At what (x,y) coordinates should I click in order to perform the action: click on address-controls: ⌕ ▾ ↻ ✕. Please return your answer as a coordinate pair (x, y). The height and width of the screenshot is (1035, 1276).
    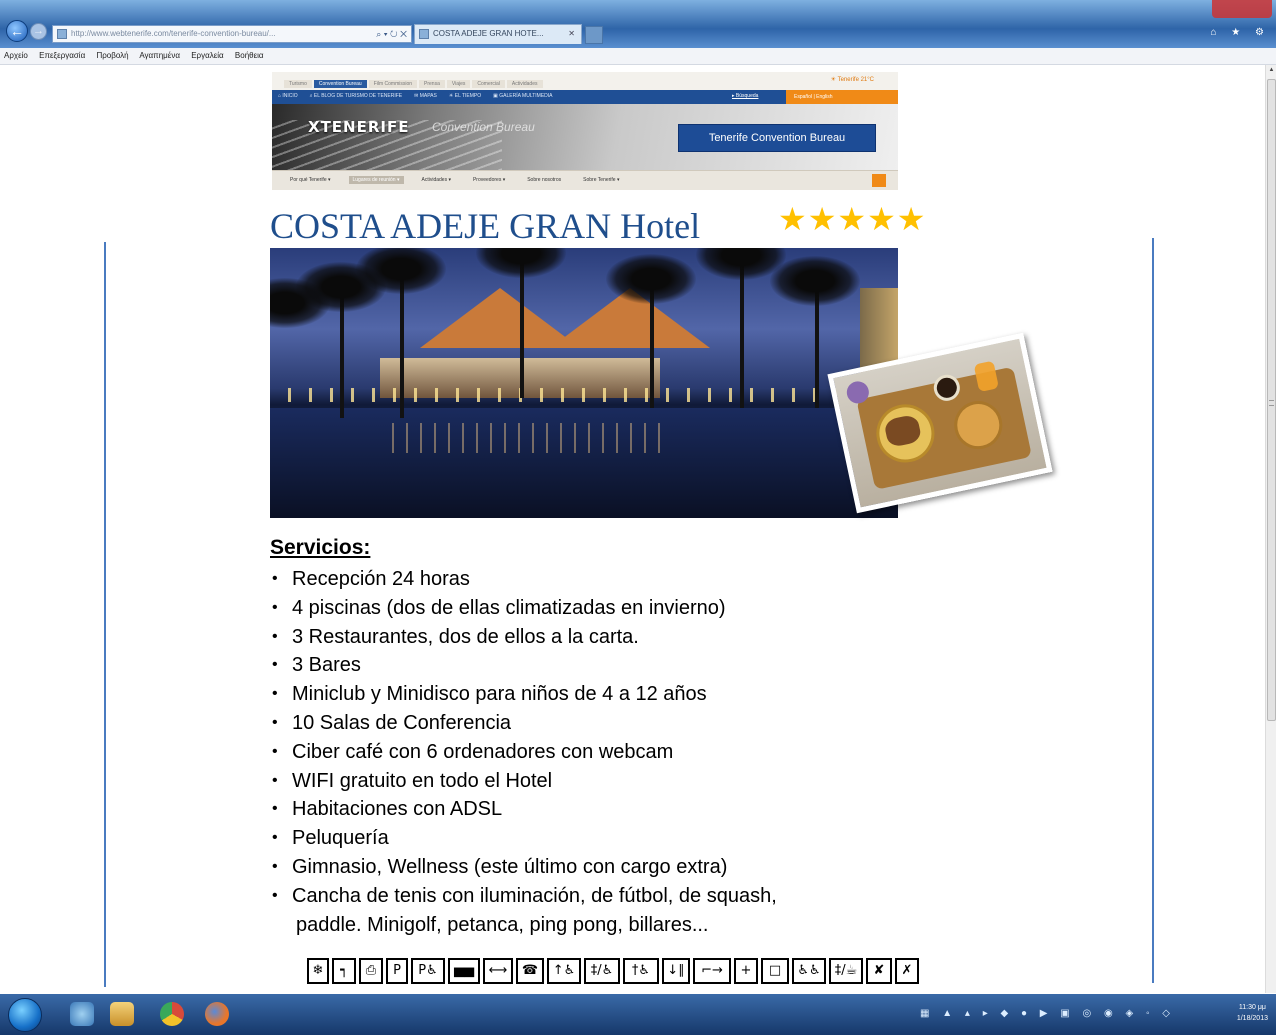
    Looking at the image, I should click on (391, 34).